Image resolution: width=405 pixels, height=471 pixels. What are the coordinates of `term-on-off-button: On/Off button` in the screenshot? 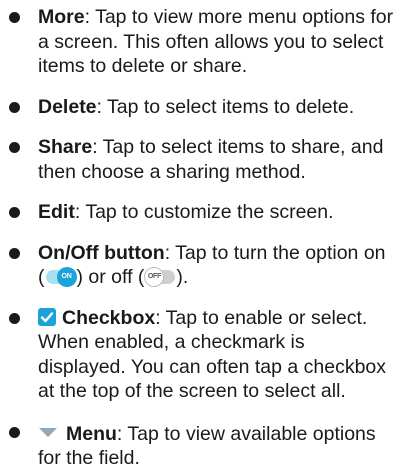 It's located at (101, 252).